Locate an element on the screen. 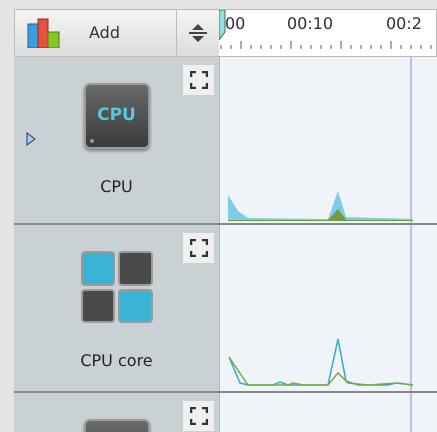 This screenshot has width=437, height=432. bar-chart-icon is located at coordinates (44, 33).